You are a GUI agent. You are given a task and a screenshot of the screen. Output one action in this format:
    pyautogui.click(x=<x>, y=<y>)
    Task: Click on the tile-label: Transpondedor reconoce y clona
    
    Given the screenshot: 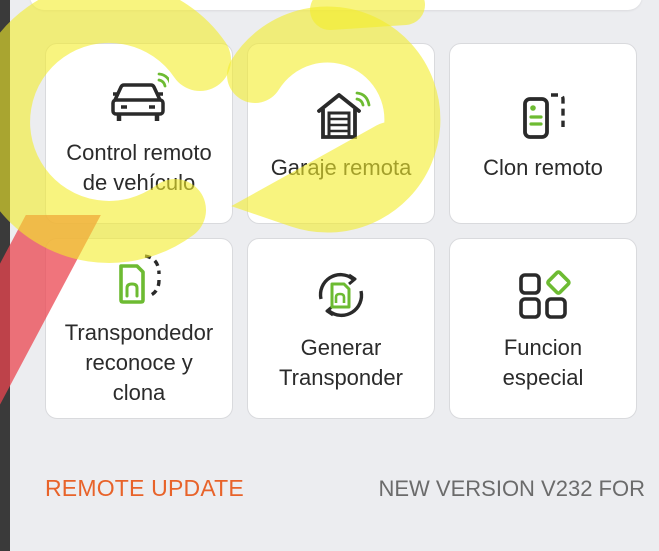 What is the action you would take?
    pyautogui.click(x=139, y=362)
    